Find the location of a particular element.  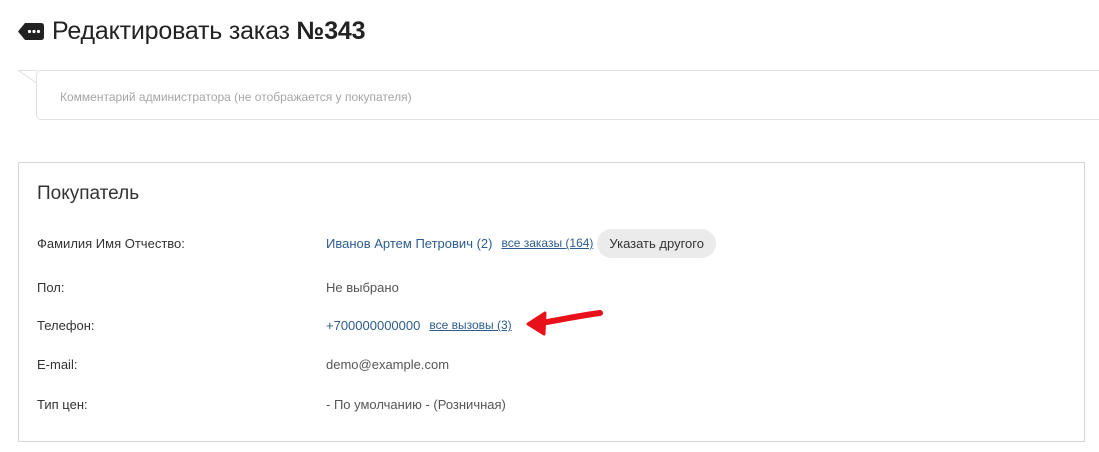

phone-label: Телефон: is located at coordinates (66, 325).